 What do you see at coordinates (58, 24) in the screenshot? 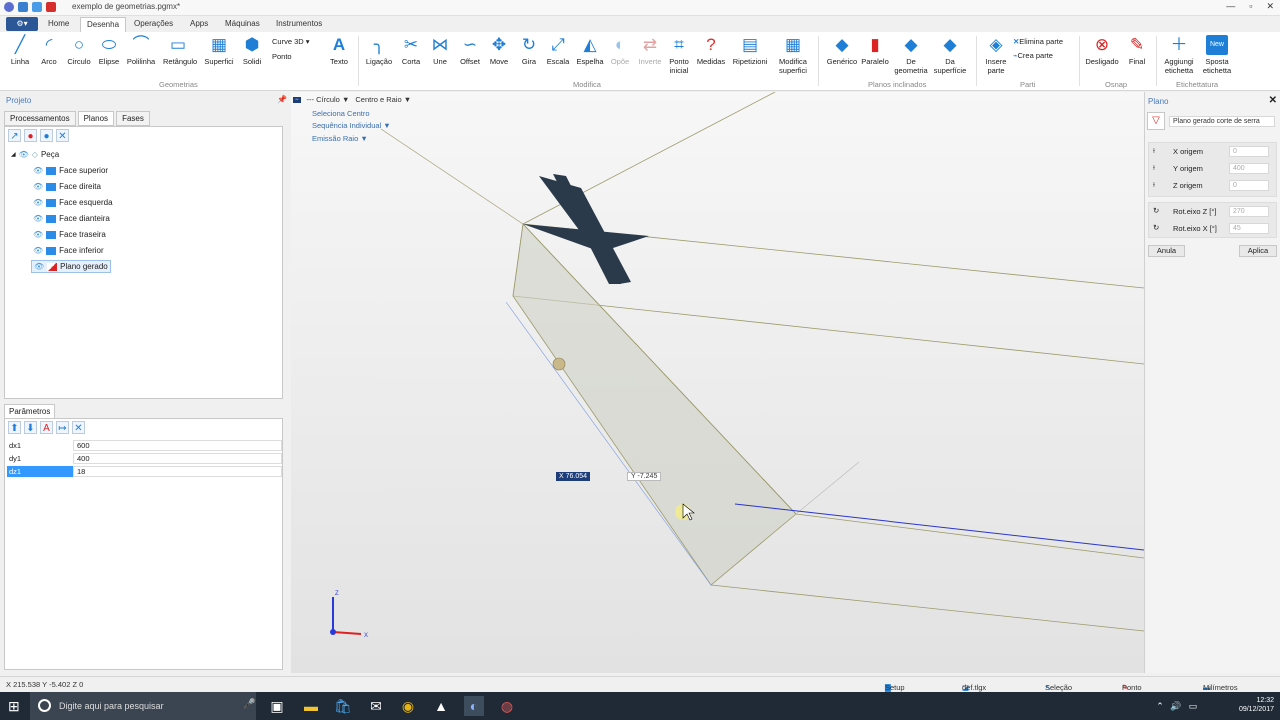
I see `tab-home: Home` at bounding box center [58, 24].